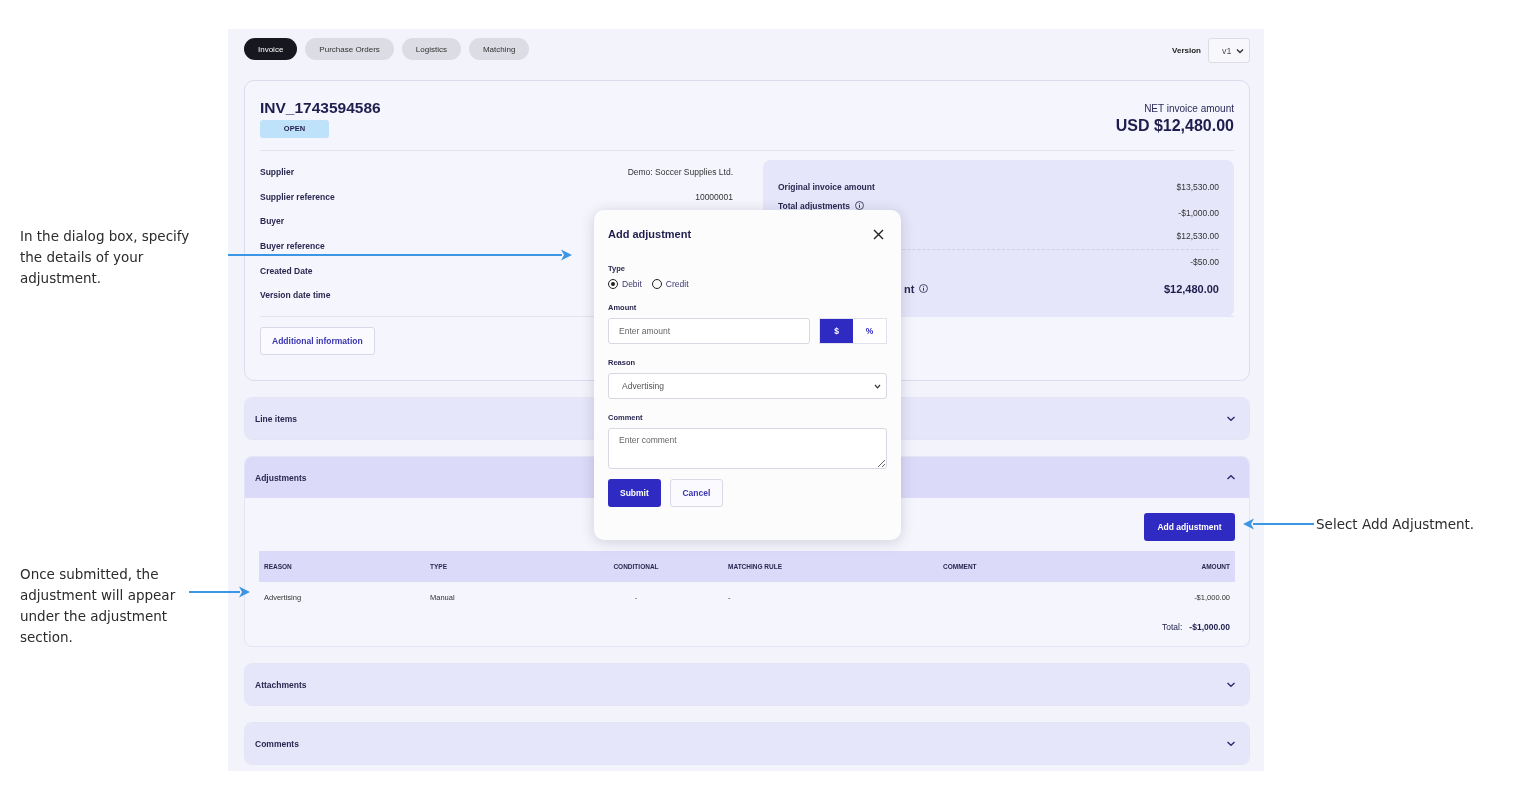 Image resolution: width=1521 pixels, height=795 pixels. I want to click on summary-value: -$1,000.00, so click(1198, 212).